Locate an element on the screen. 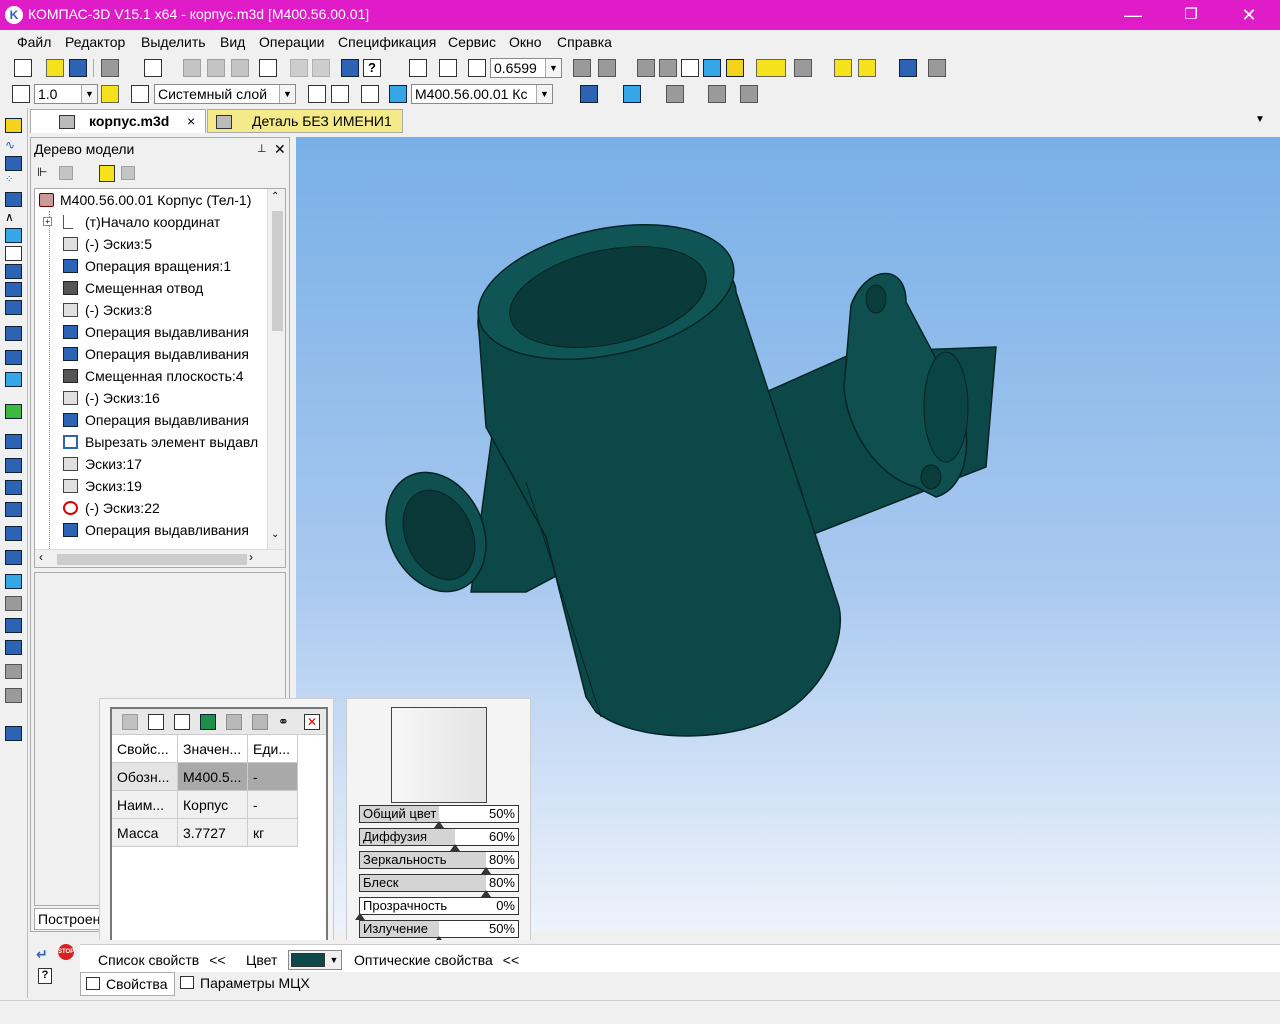 The image size is (1280, 1024). help-icon: ? is located at coordinates (45, 976).